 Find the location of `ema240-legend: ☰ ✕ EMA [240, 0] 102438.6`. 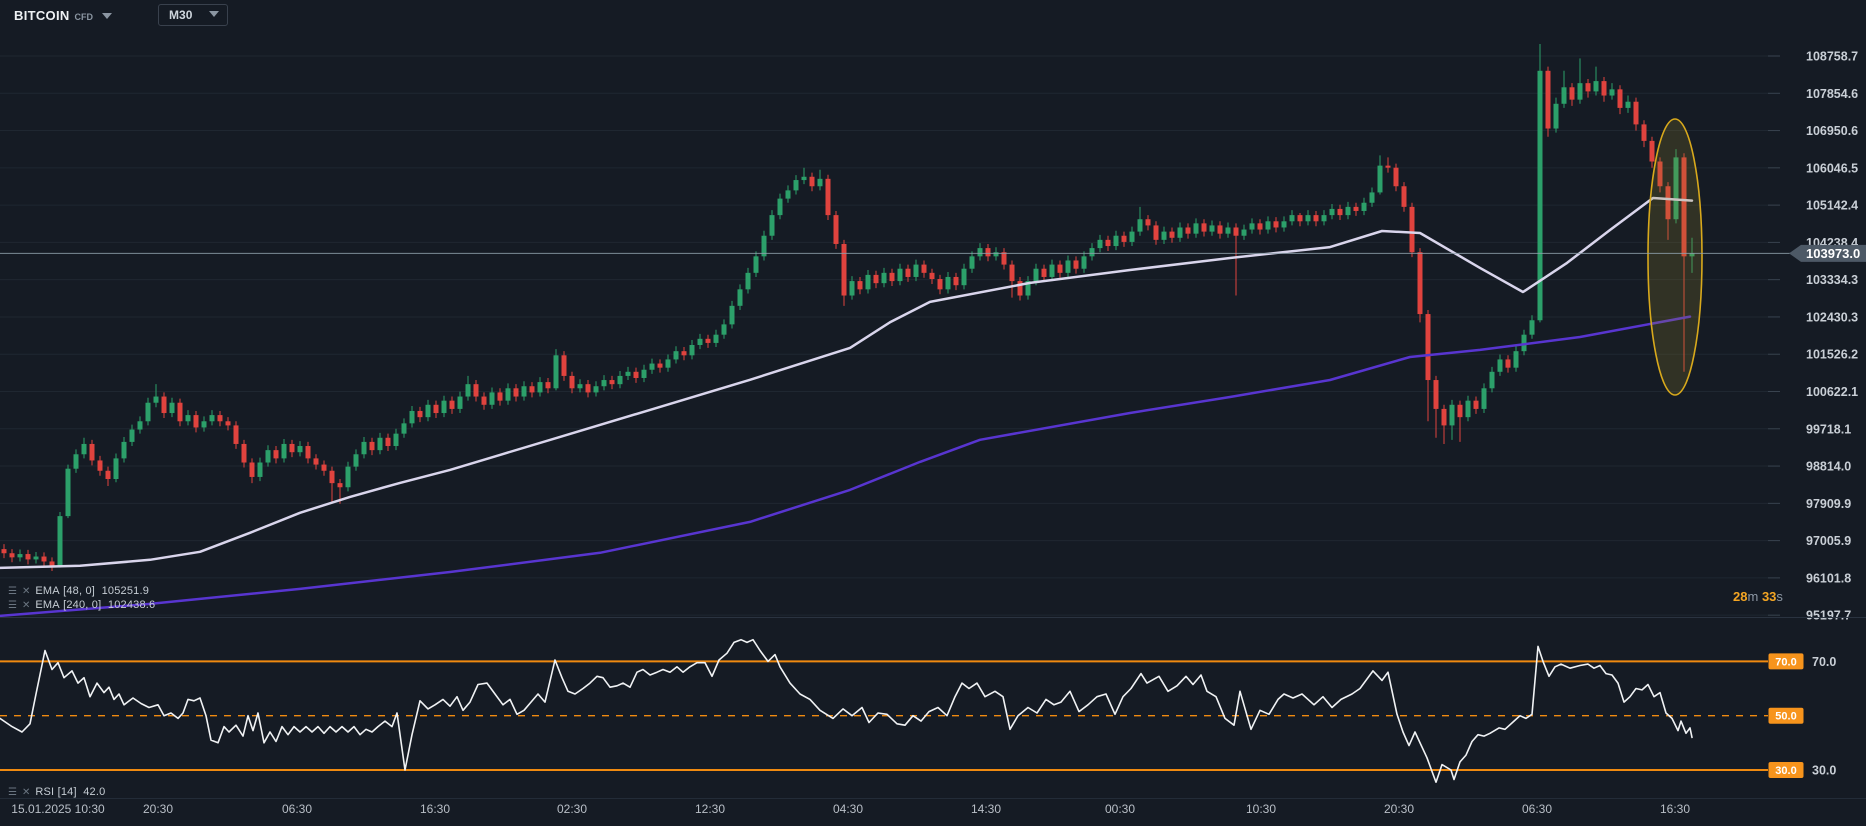

ema240-legend: ☰ ✕ EMA [240, 0] 102438.6 is located at coordinates (81, 605).